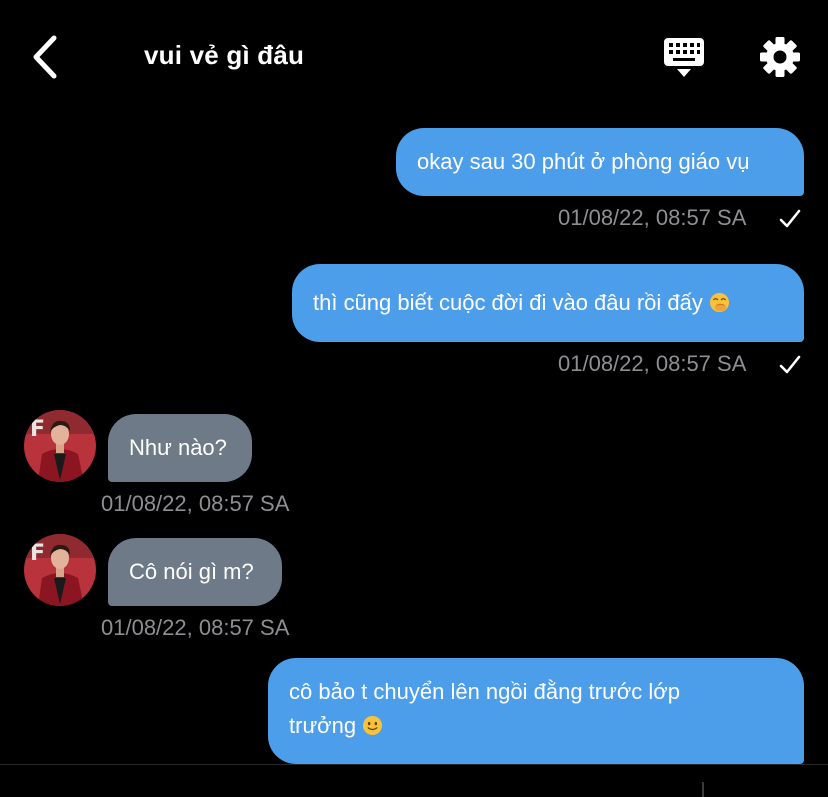 This screenshot has width=828, height=797. What do you see at coordinates (191, 571) in the screenshot?
I see `message-text: Cô nói gì m?` at bounding box center [191, 571].